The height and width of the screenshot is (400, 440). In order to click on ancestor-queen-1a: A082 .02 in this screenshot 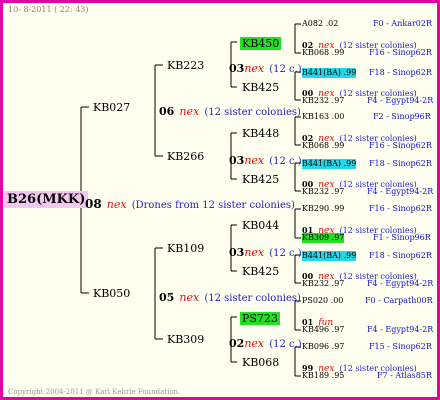, I will do `click(320, 24)`.